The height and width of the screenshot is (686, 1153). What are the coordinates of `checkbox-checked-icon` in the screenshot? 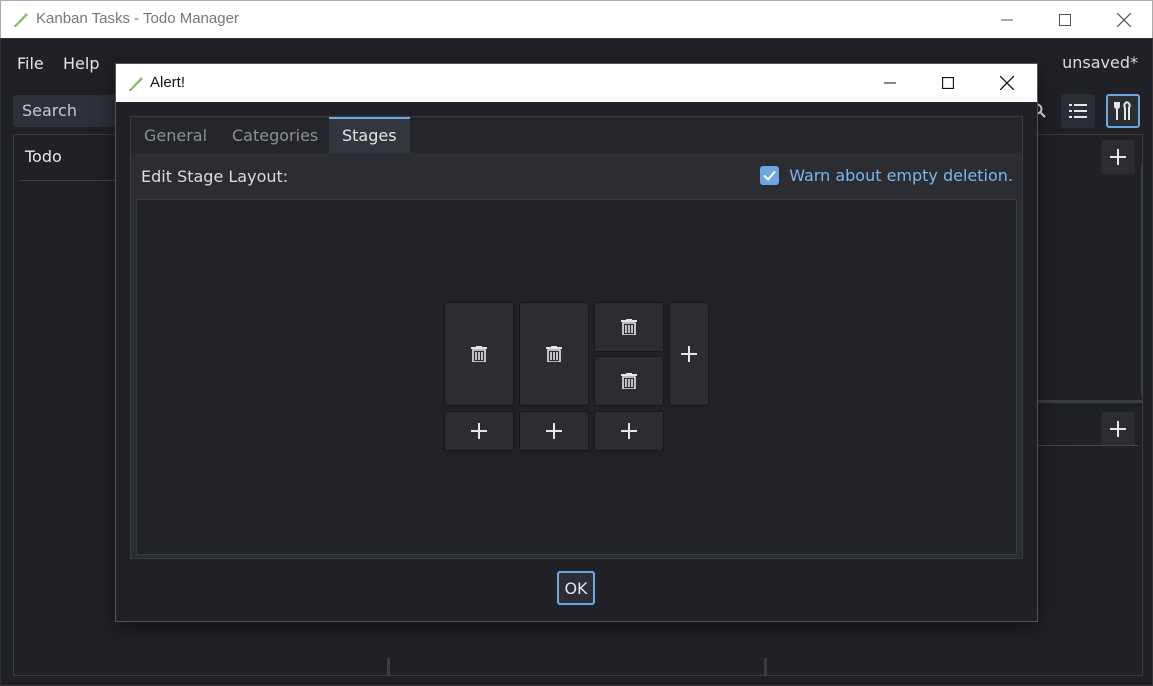 It's located at (770, 175).